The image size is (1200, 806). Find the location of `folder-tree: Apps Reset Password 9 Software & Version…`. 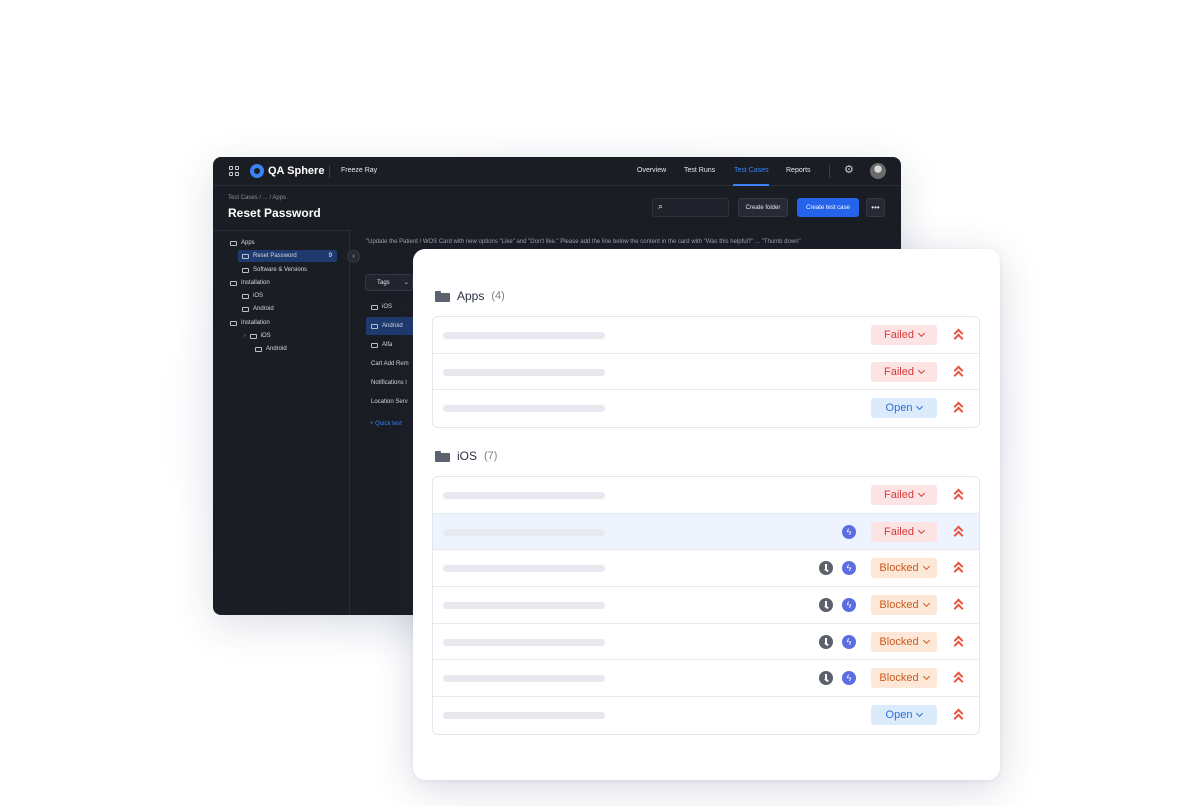

folder-tree: Apps Reset Password 9 Software & Version… is located at coordinates (281, 422).